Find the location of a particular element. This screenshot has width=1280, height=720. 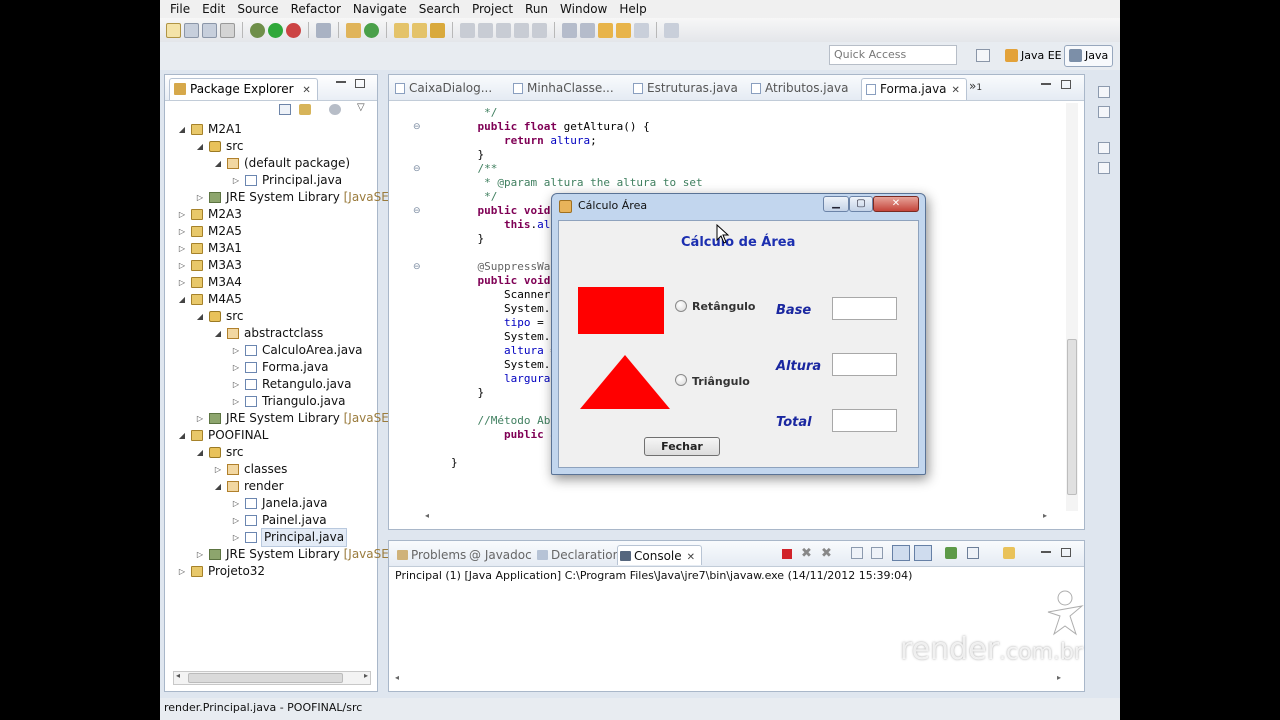

scroll-lock-icon is located at coordinates (857, 553).